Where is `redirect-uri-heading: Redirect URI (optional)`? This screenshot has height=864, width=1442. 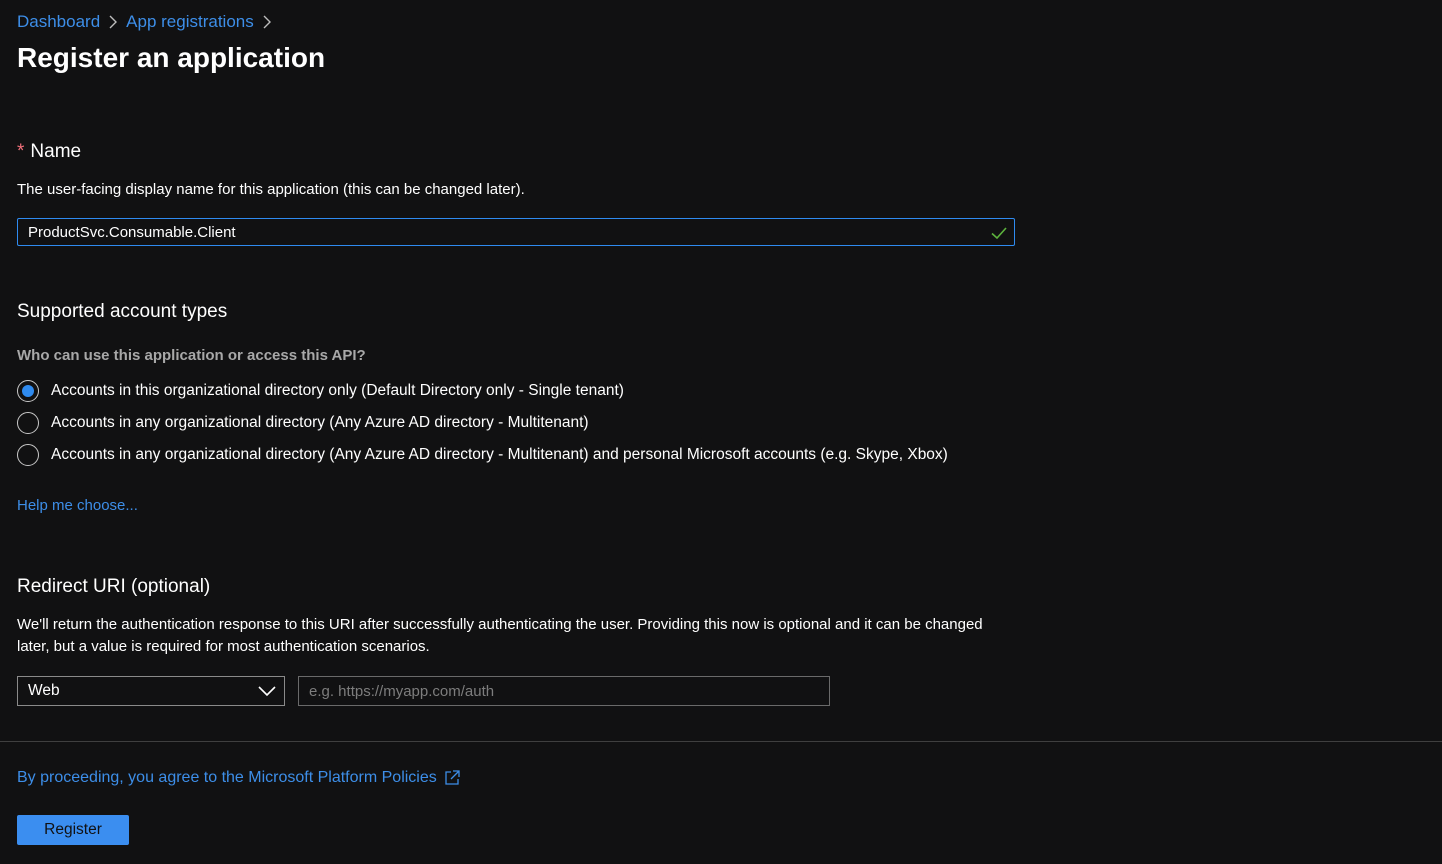 redirect-uri-heading: Redirect URI (optional) is located at coordinates (114, 586).